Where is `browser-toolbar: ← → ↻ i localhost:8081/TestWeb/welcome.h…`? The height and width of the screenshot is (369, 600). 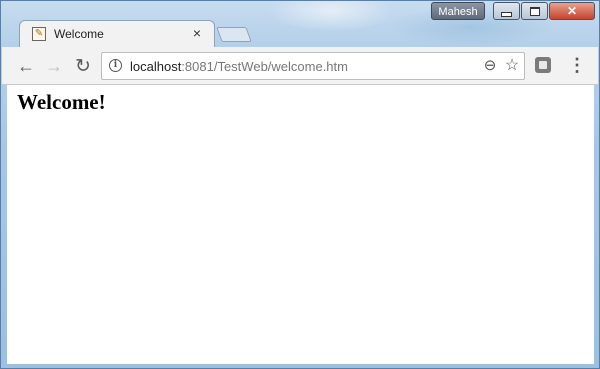
browser-toolbar: ← → ↻ i localhost:8081/TestWeb/welcome.h… is located at coordinates (300, 66).